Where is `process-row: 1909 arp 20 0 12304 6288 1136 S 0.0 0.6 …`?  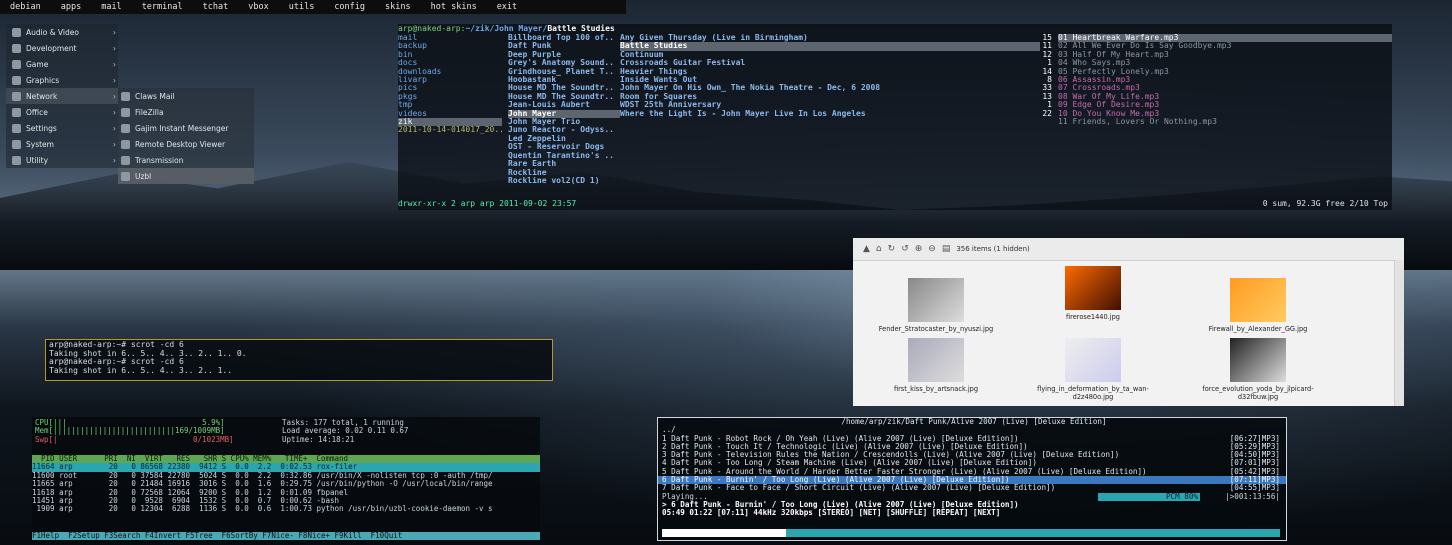
process-row: 1909 arp 20 0 12304 6288 1136 S 0.0 0.6 … is located at coordinates (286, 508).